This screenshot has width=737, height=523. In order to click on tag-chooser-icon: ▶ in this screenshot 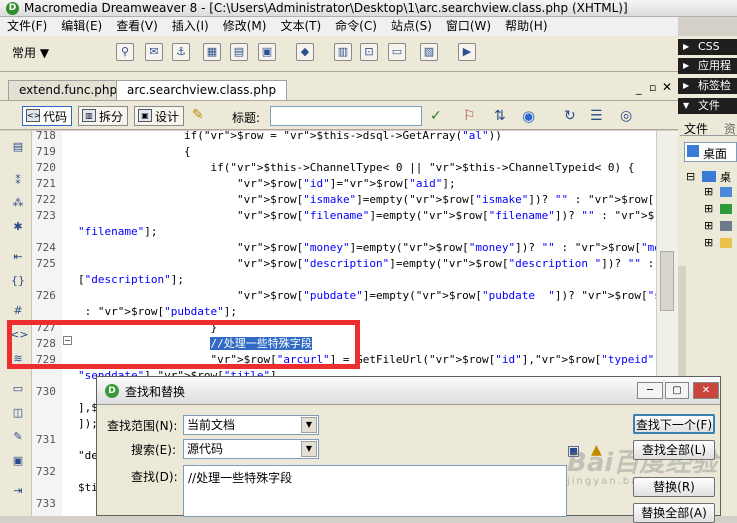, I will do `click(467, 52)`.